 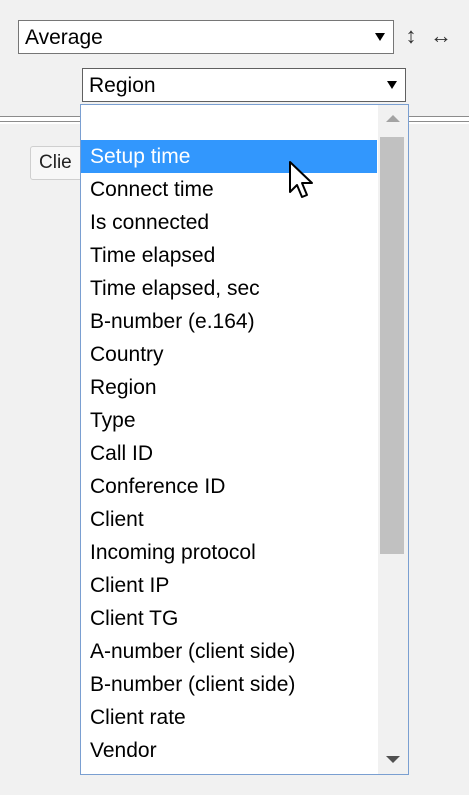 I want to click on dropdown-option: Type, so click(x=229, y=420).